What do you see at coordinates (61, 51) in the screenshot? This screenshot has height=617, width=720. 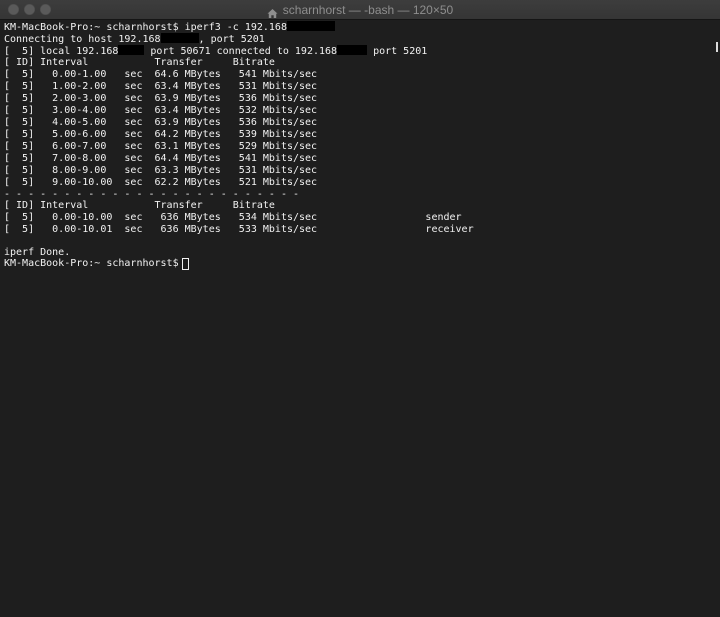 I see `local-prefix: [ 5] local 192.168` at bounding box center [61, 51].